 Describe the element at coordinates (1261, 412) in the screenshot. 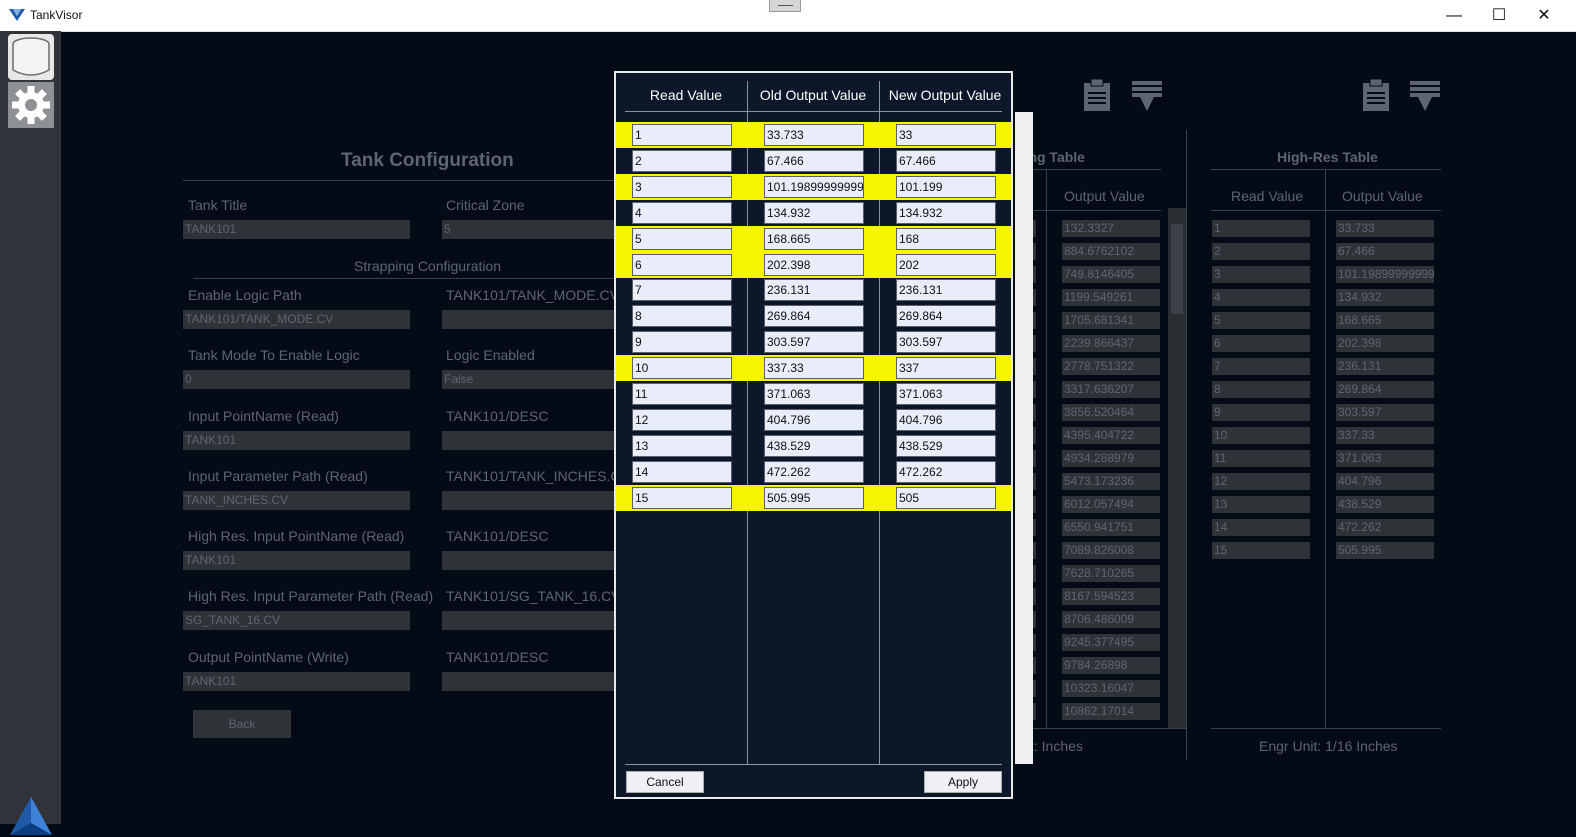

I see `highres-read-cell: 9` at that location.